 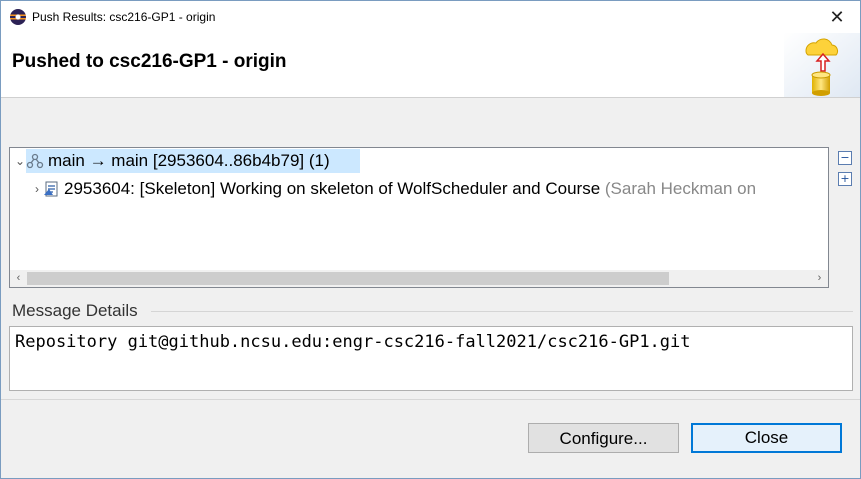 I want to click on cloud-push-database-icon, so click(x=822, y=65).